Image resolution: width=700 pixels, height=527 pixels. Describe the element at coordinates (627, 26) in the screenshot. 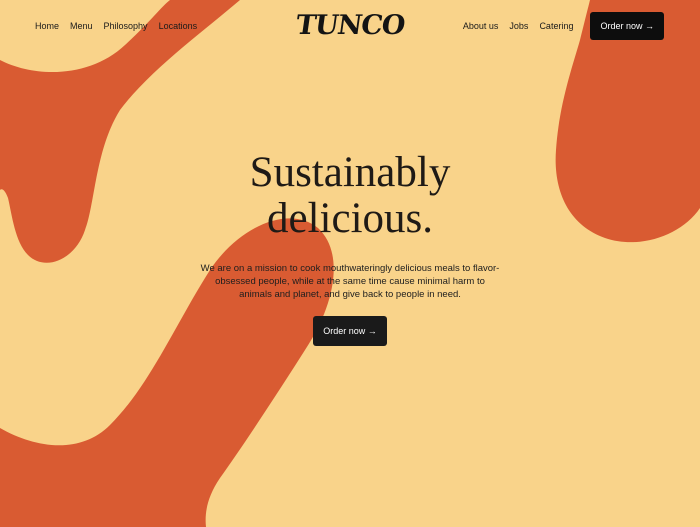

I see `nav-order-now-button: Order now →` at that location.